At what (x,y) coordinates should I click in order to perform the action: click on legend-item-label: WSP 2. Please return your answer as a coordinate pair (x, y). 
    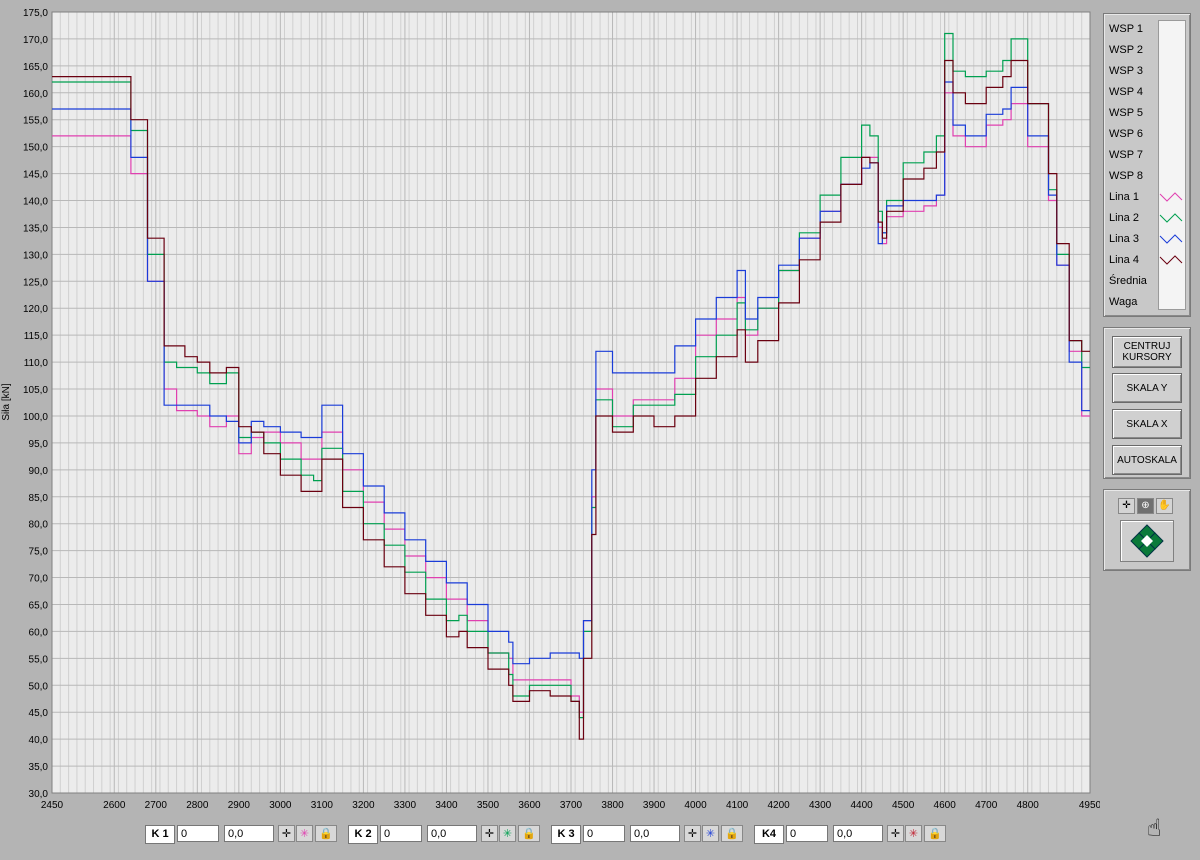
    Looking at the image, I should click on (1126, 50).